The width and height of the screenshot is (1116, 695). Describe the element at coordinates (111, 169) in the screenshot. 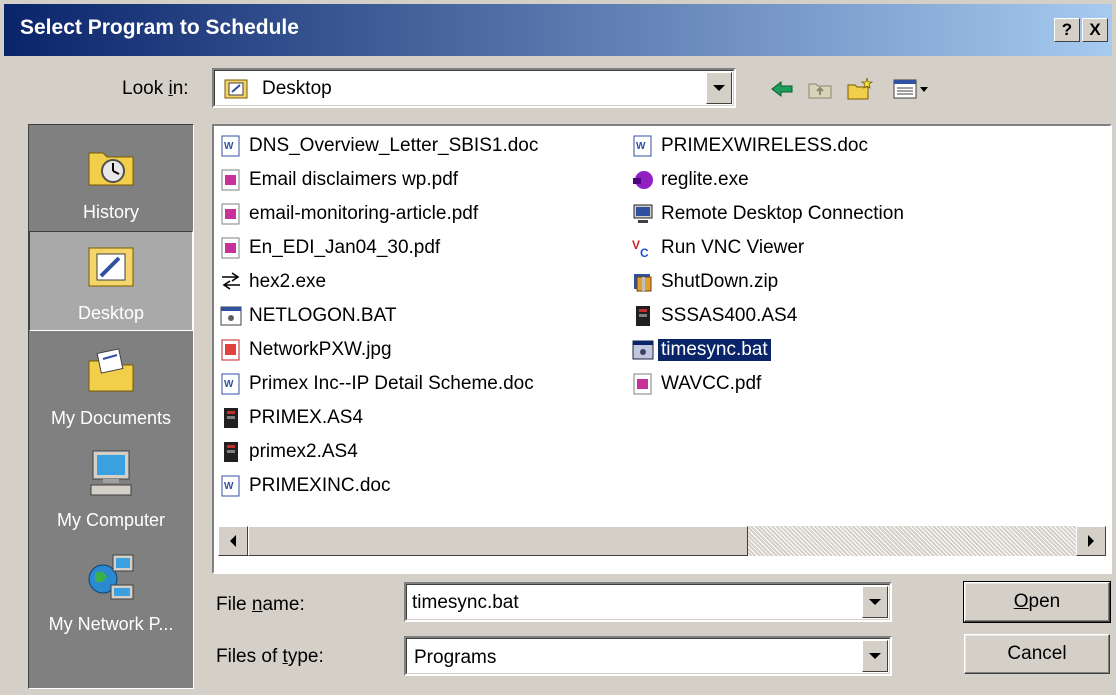

I see `history-folder-icon` at that location.